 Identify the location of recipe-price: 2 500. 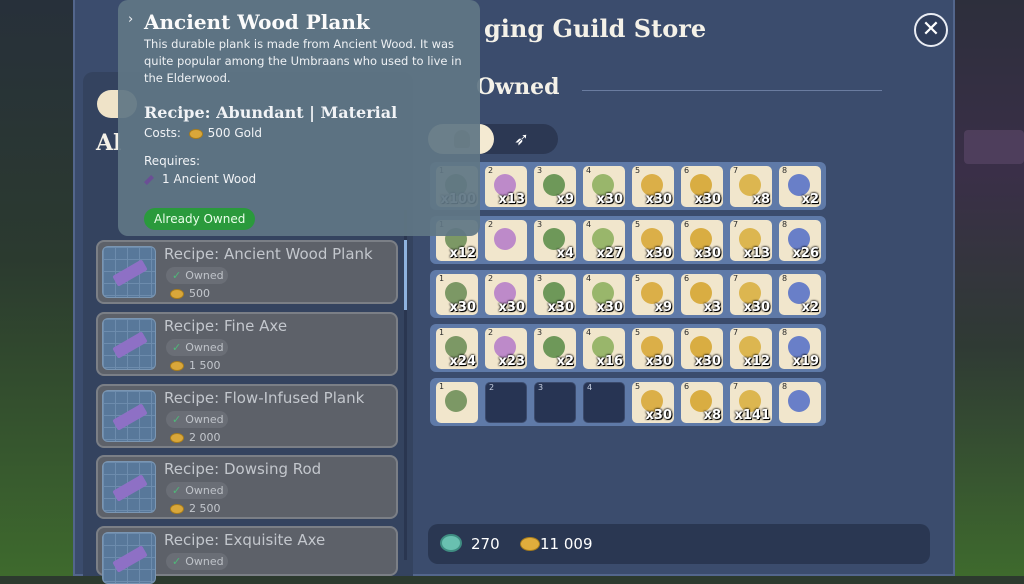
(195, 508).